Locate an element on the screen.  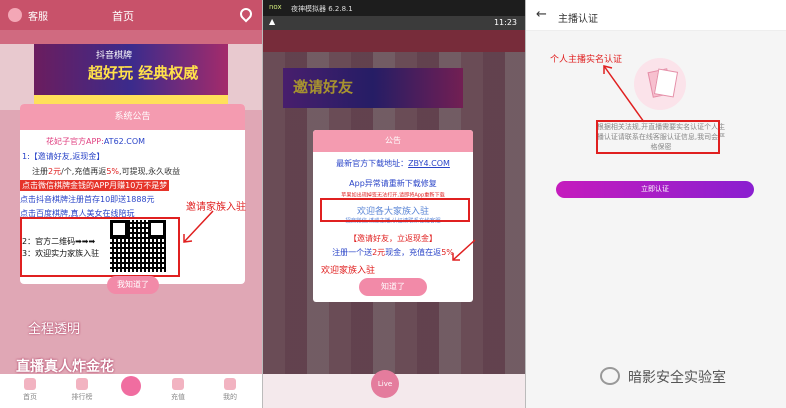
invite-desc: 注册2元/个,充值再返5%,可提现,永久收益 is located at coordinates (106, 171).